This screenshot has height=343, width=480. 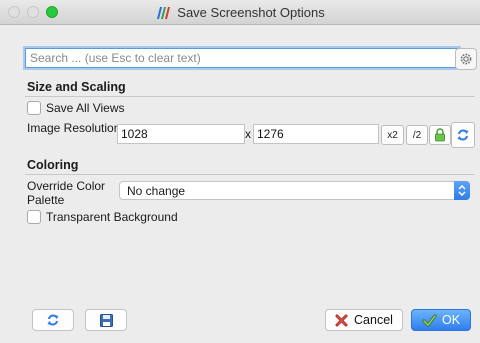 I want to click on window-title-container: Save Screenshot Options, so click(x=240, y=12).